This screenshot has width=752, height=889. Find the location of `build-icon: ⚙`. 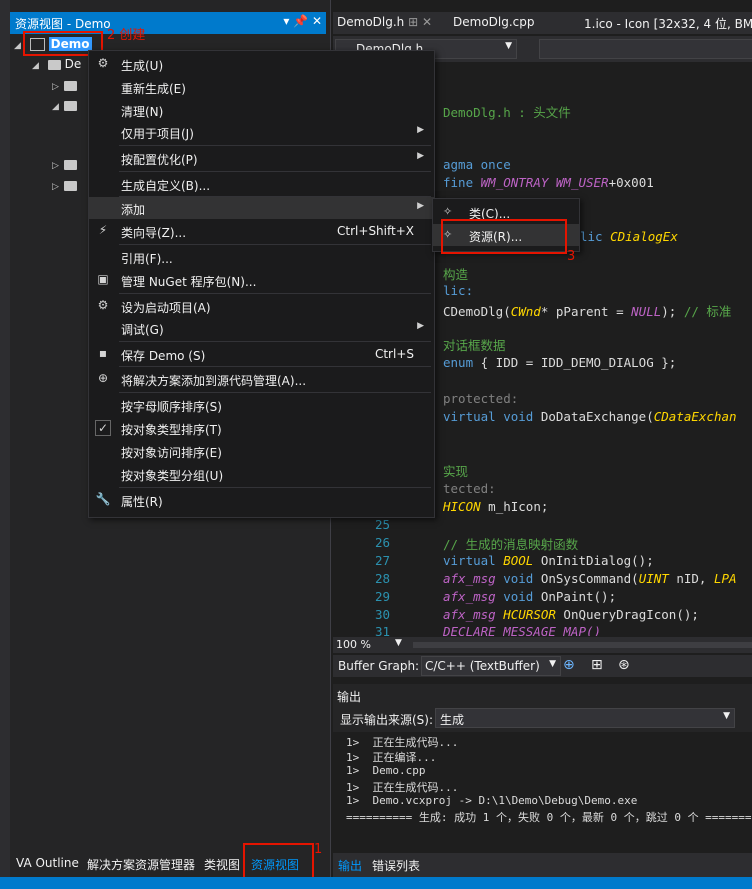

build-icon: ⚙ is located at coordinates (103, 63).